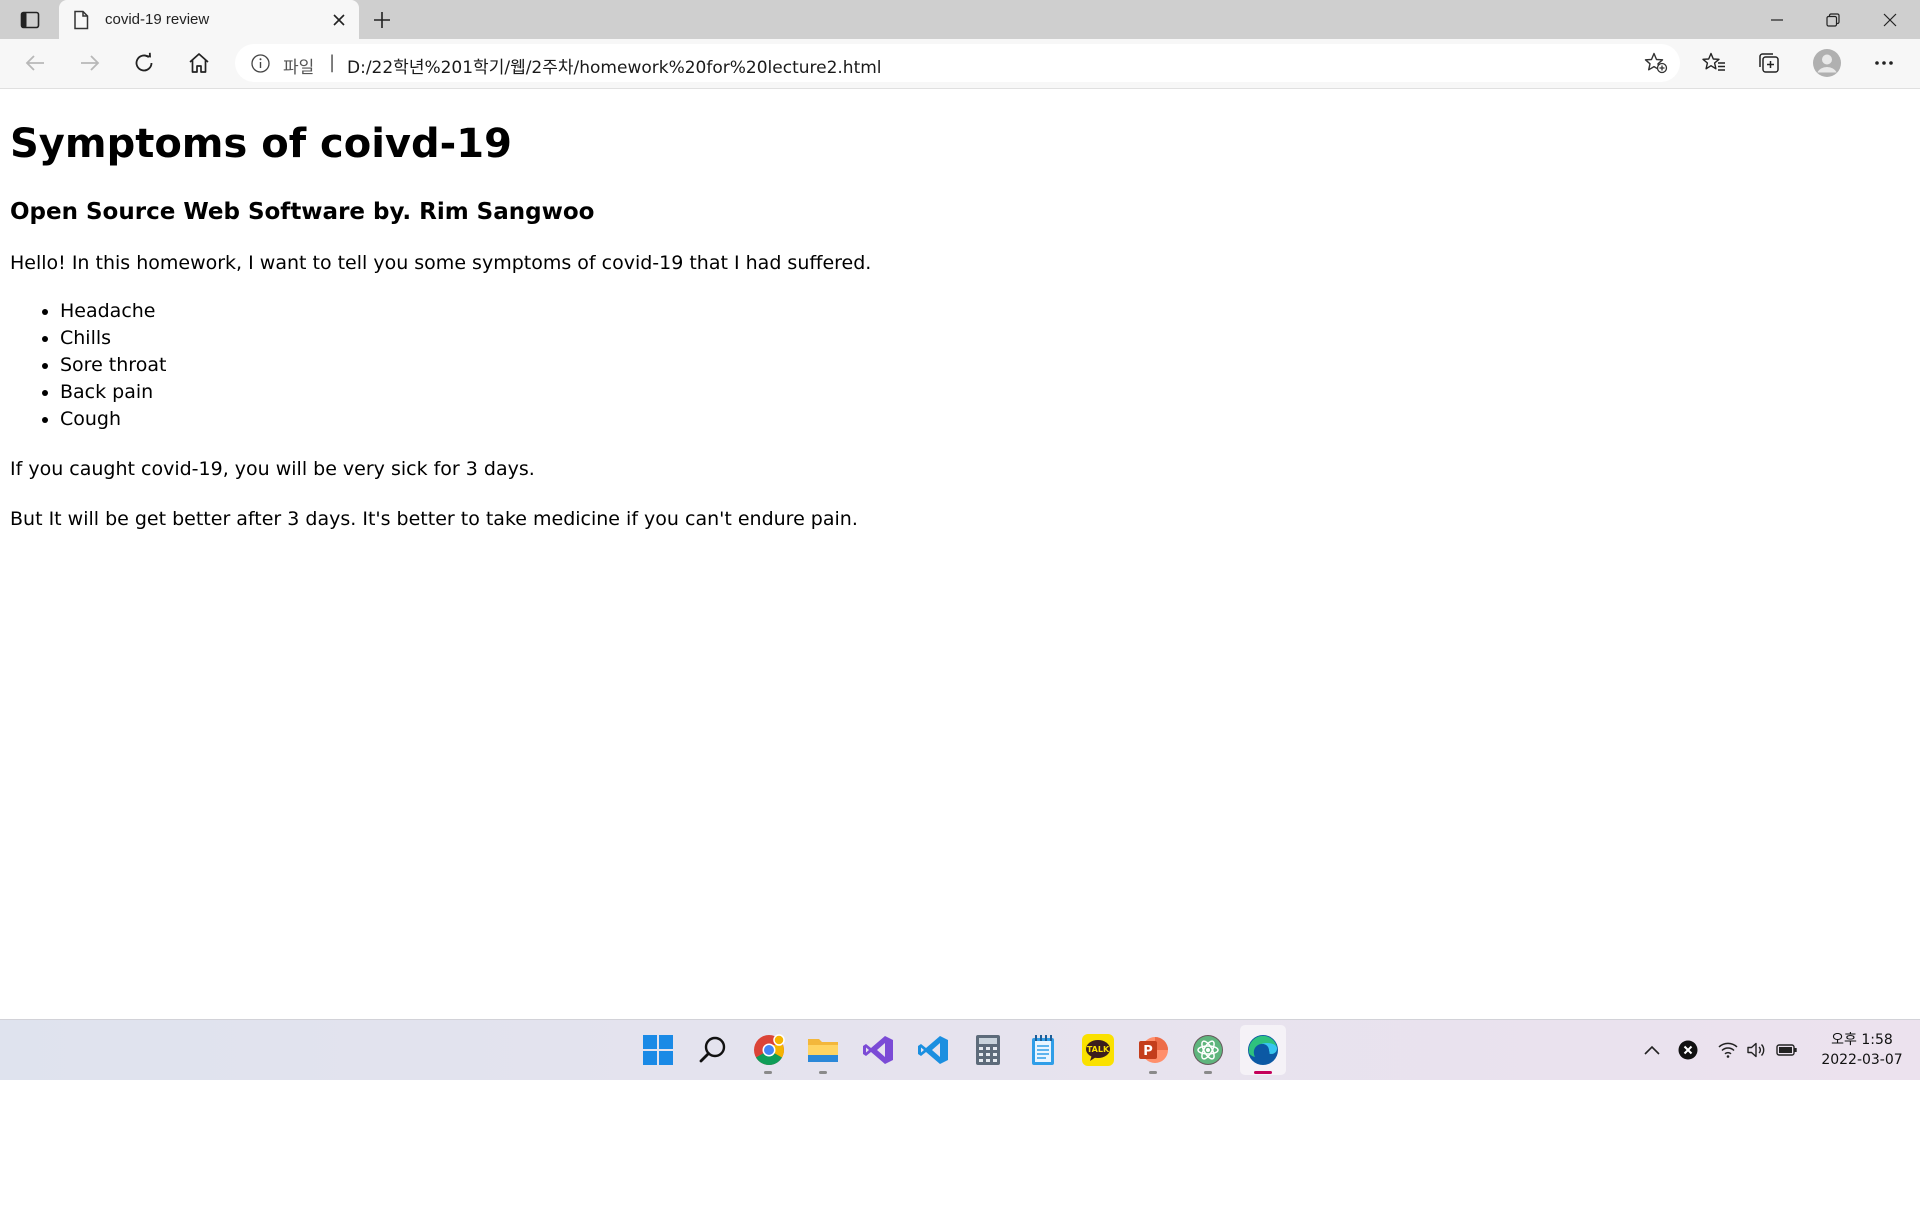 The width and height of the screenshot is (1920, 1209). I want to click on kakaotalk-icon: TALK, so click(1098, 1050).